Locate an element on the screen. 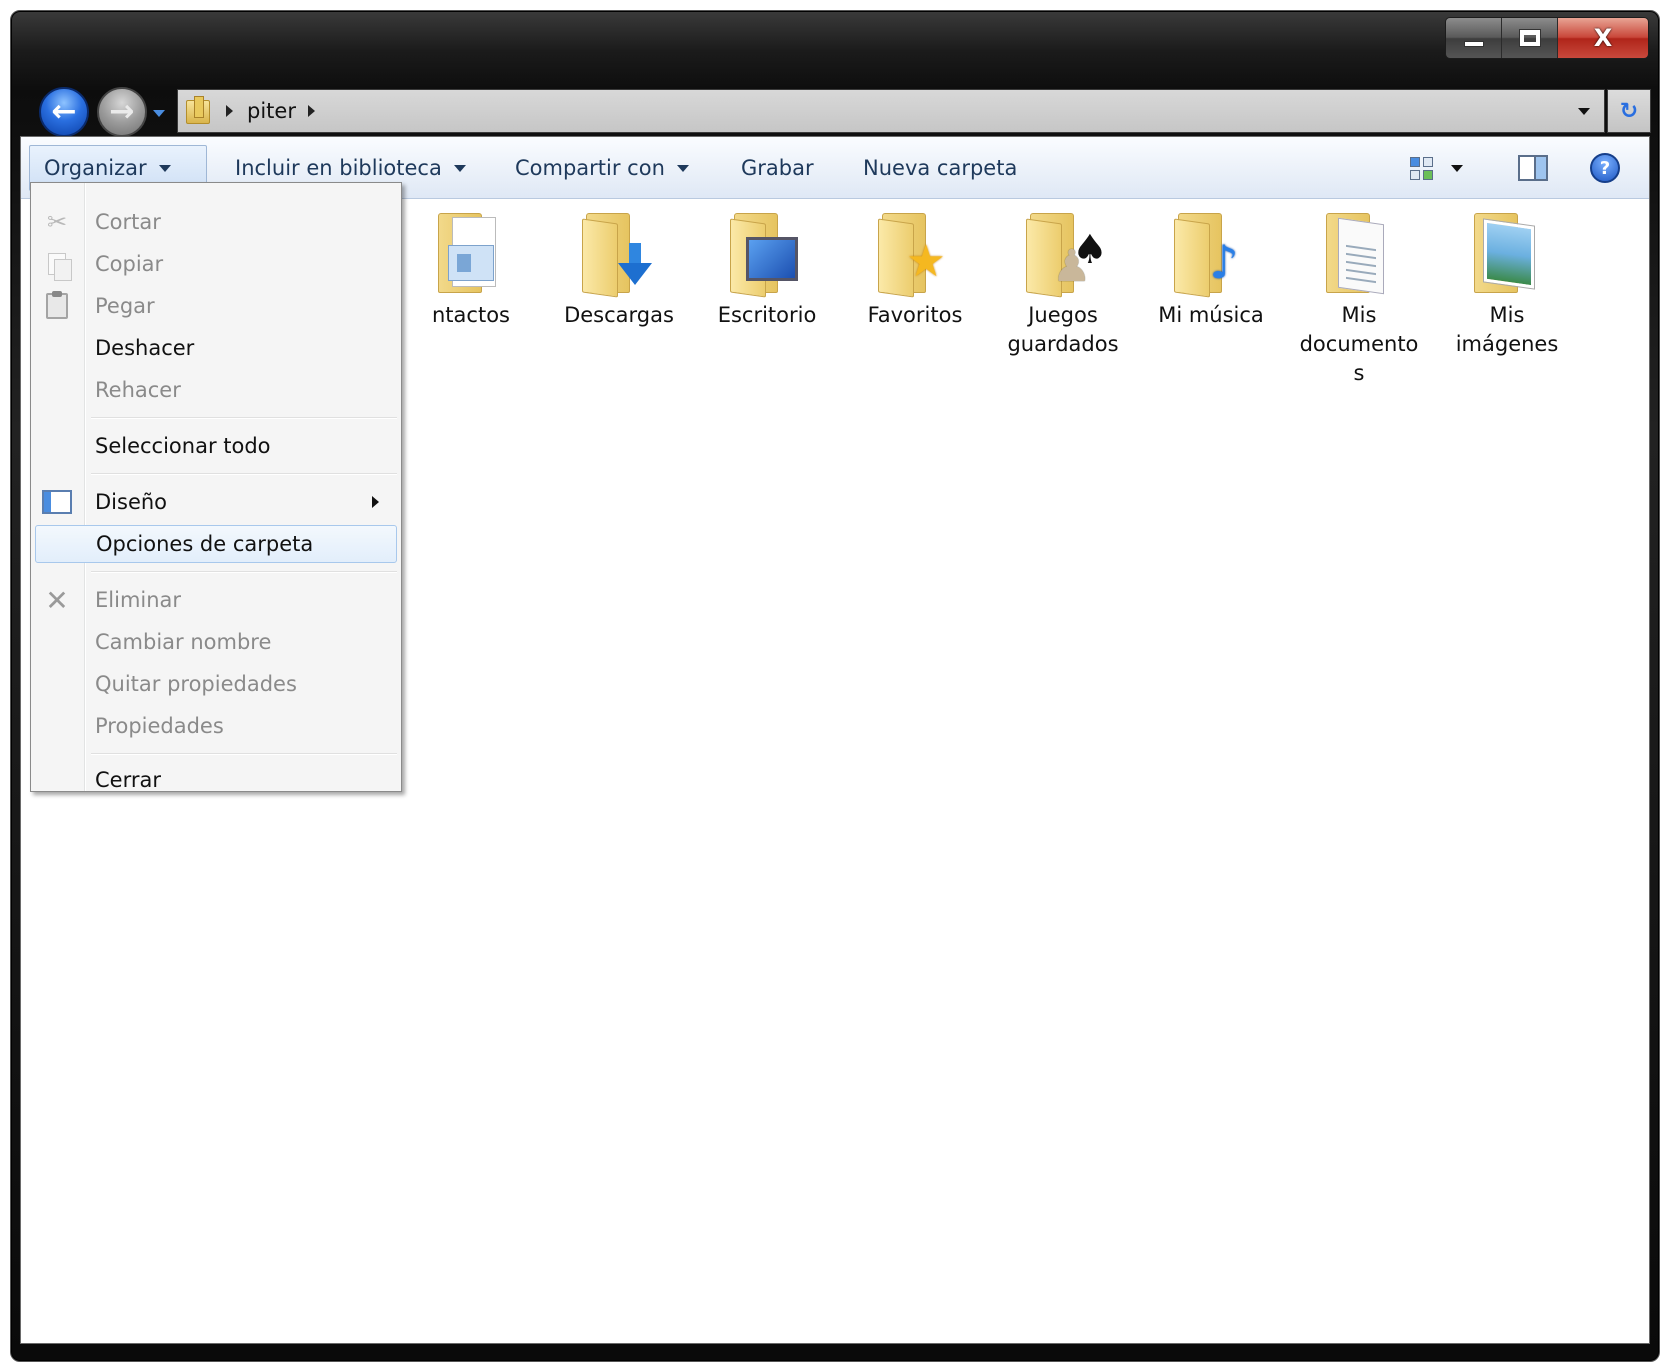 This screenshot has height=1366, width=1670. burn-button: Grabar is located at coordinates (777, 168).